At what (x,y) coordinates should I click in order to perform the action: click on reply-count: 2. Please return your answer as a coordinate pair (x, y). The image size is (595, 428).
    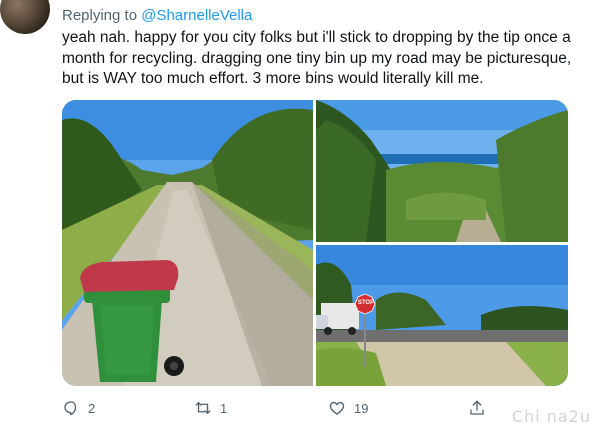
    Looking at the image, I should click on (92, 408).